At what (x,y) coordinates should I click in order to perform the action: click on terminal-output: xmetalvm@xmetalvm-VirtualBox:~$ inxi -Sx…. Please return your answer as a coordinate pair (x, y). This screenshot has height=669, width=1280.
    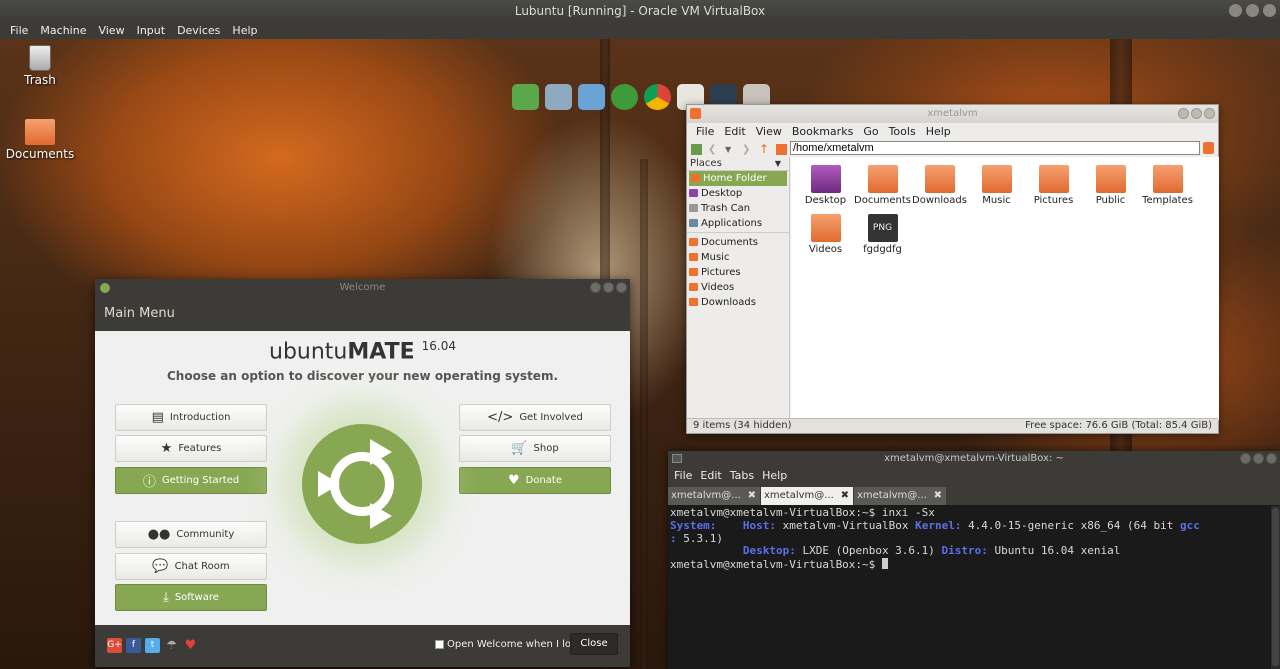
    Looking at the image, I should click on (968, 587).